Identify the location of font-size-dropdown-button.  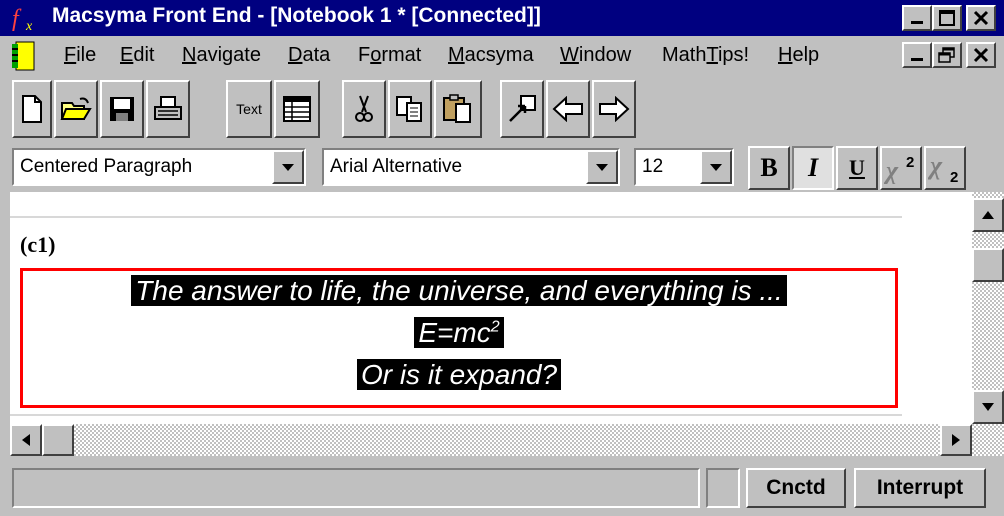
(716, 167).